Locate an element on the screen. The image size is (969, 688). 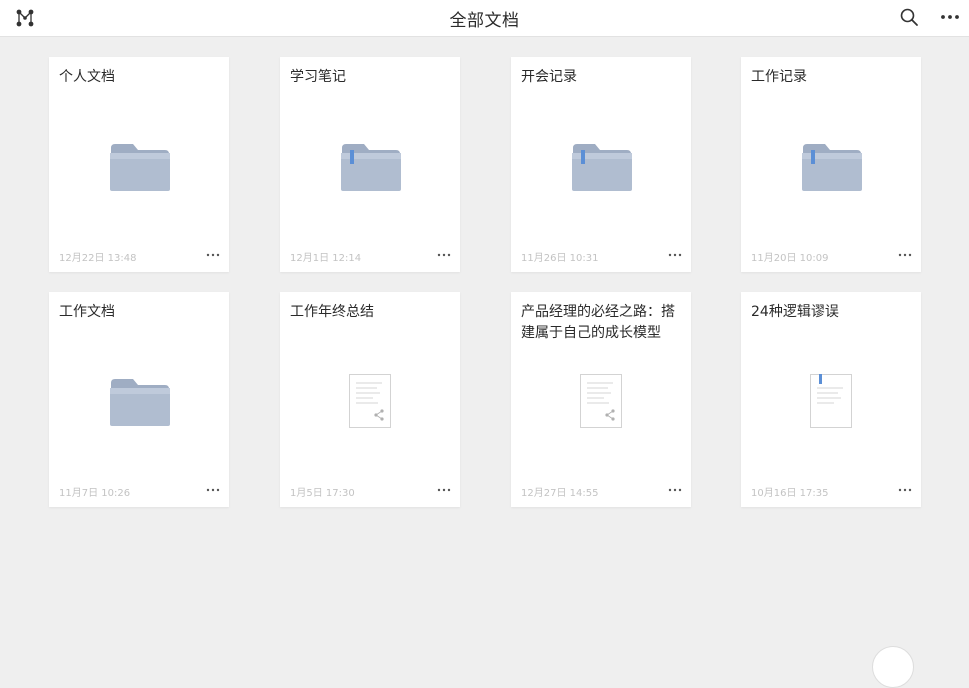
card-date: 1月5日 17:30 is located at coordinates (322, 493).